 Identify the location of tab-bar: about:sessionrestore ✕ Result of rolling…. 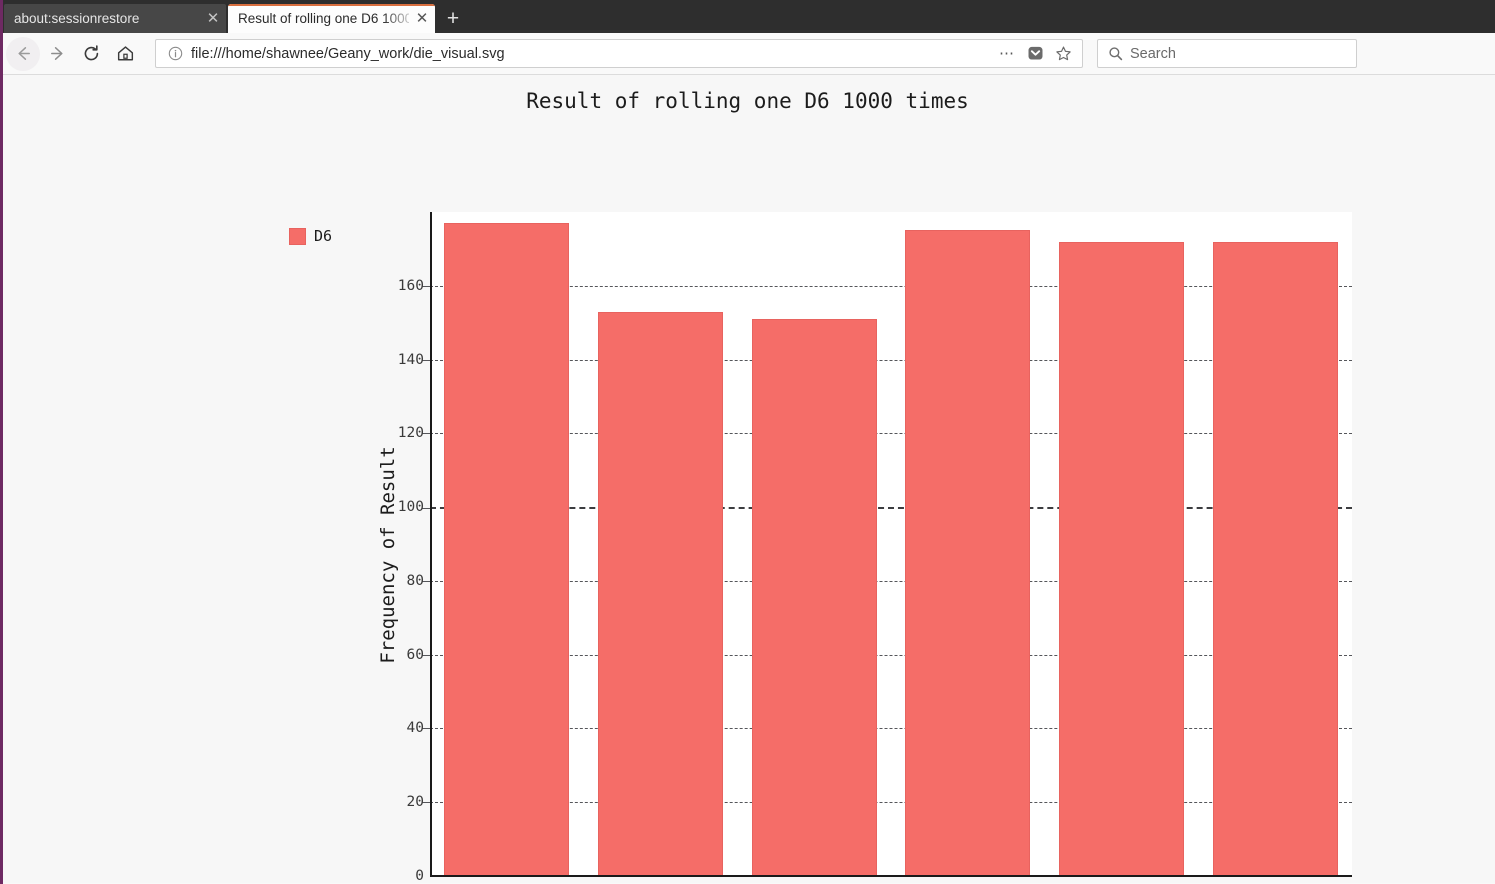
(747, 16).